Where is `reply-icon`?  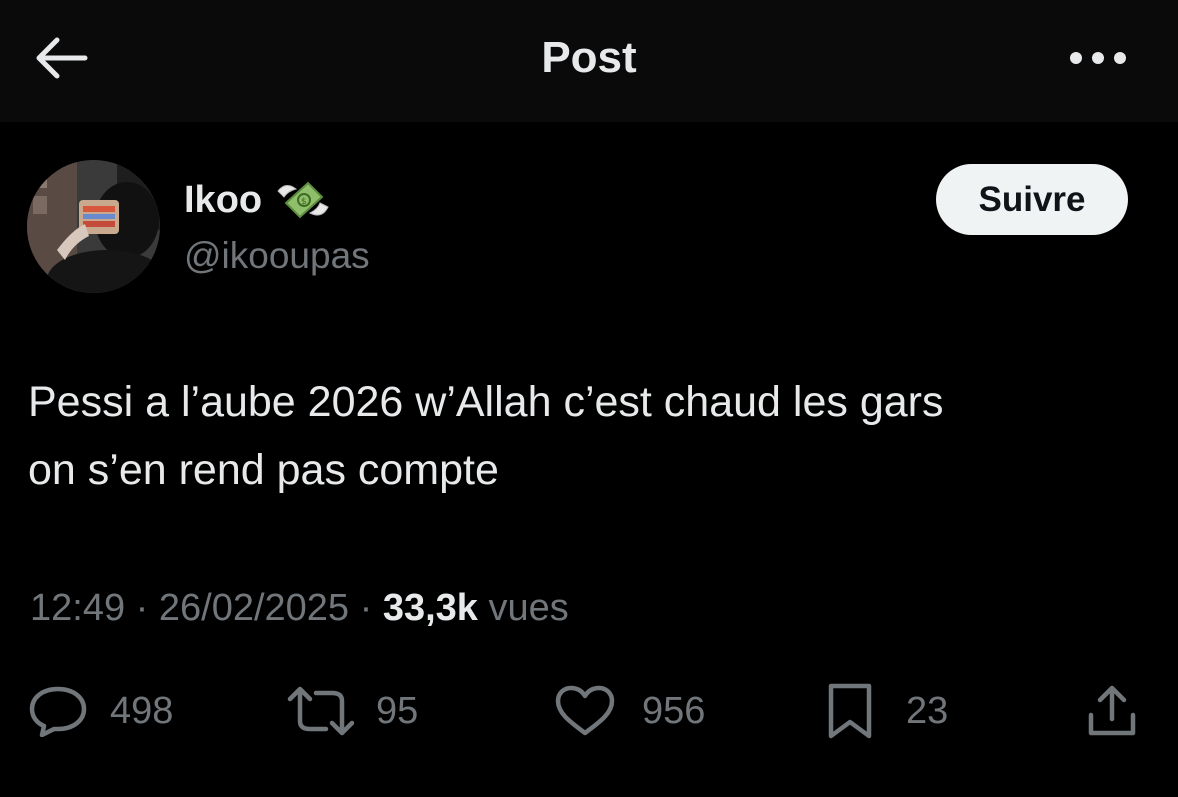 reply-icon is located at coordinates (58, 711).